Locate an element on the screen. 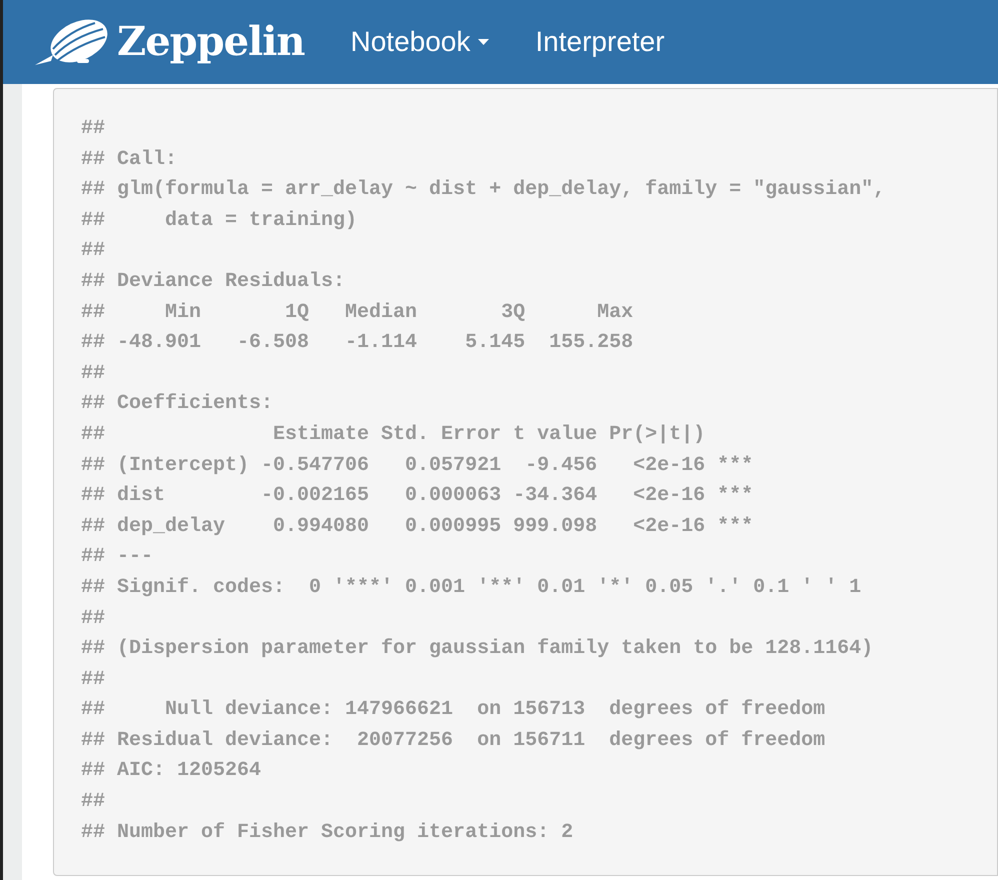 The width and height of the screenshot is (998, 880). output-line: ## Residual deviance: 20077256 on 156711 degrees of freedom is located at coordinates (453, 740).